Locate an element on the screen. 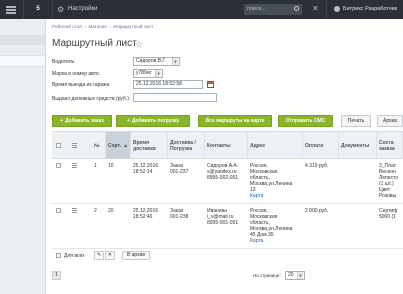 This screenshot has height=294, width=403. user-name: Битрикс Разработчик is located at coordinates (370, 9).